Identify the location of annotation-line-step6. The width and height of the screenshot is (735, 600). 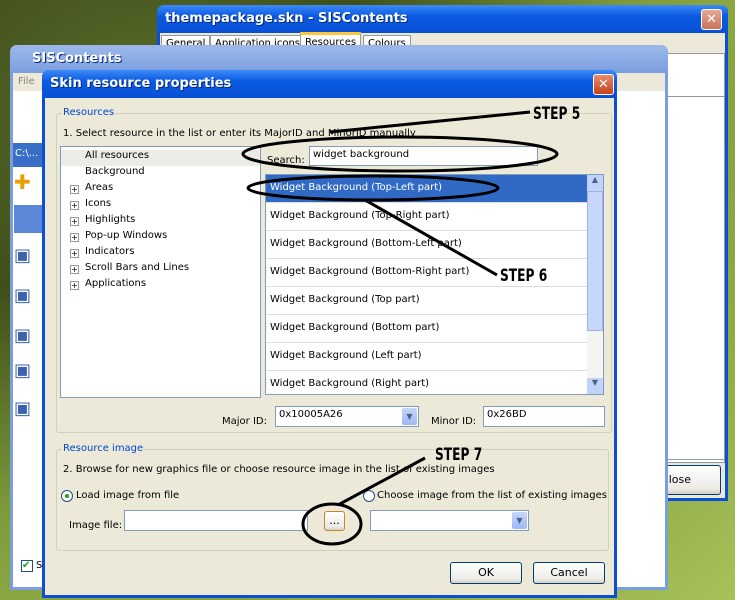
(431, 237).